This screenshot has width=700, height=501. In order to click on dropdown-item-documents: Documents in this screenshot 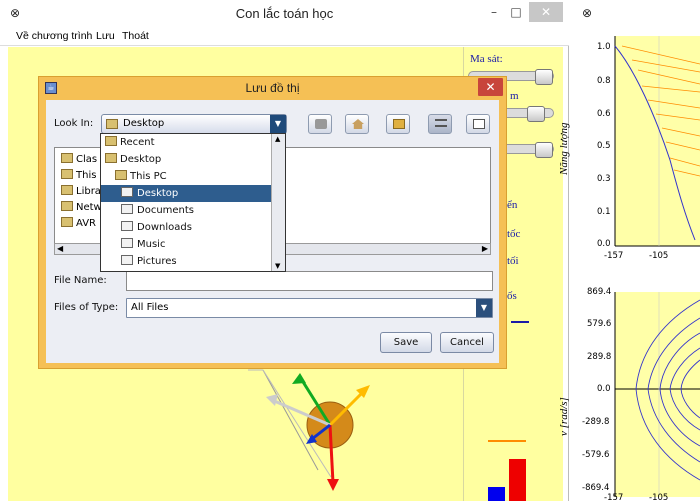, I will do `click(186, 210)`.